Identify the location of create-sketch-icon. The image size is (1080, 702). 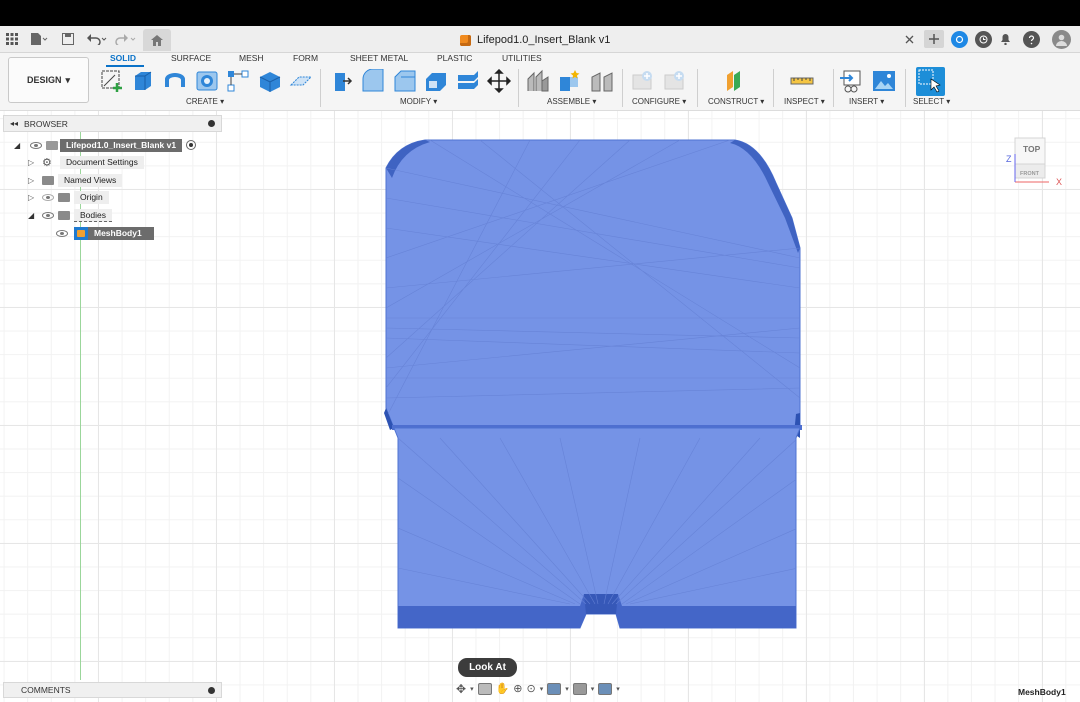
(112, 81).